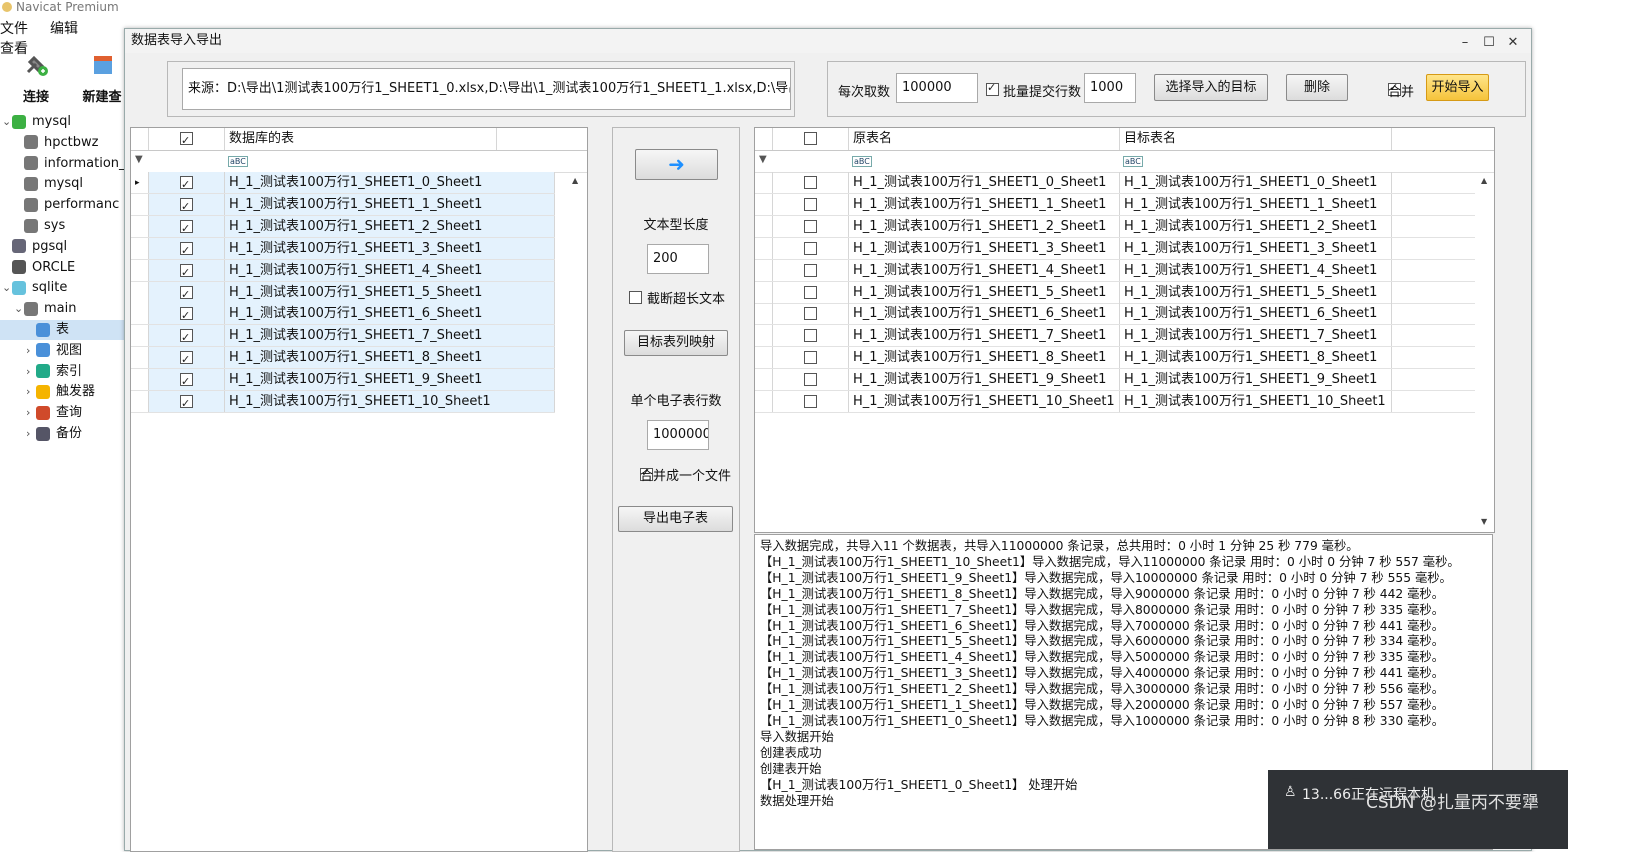  What do you see at coordinates (63, 164) in the screenshot?
I see `tree-item: information_` at bounding box center [63, 164].